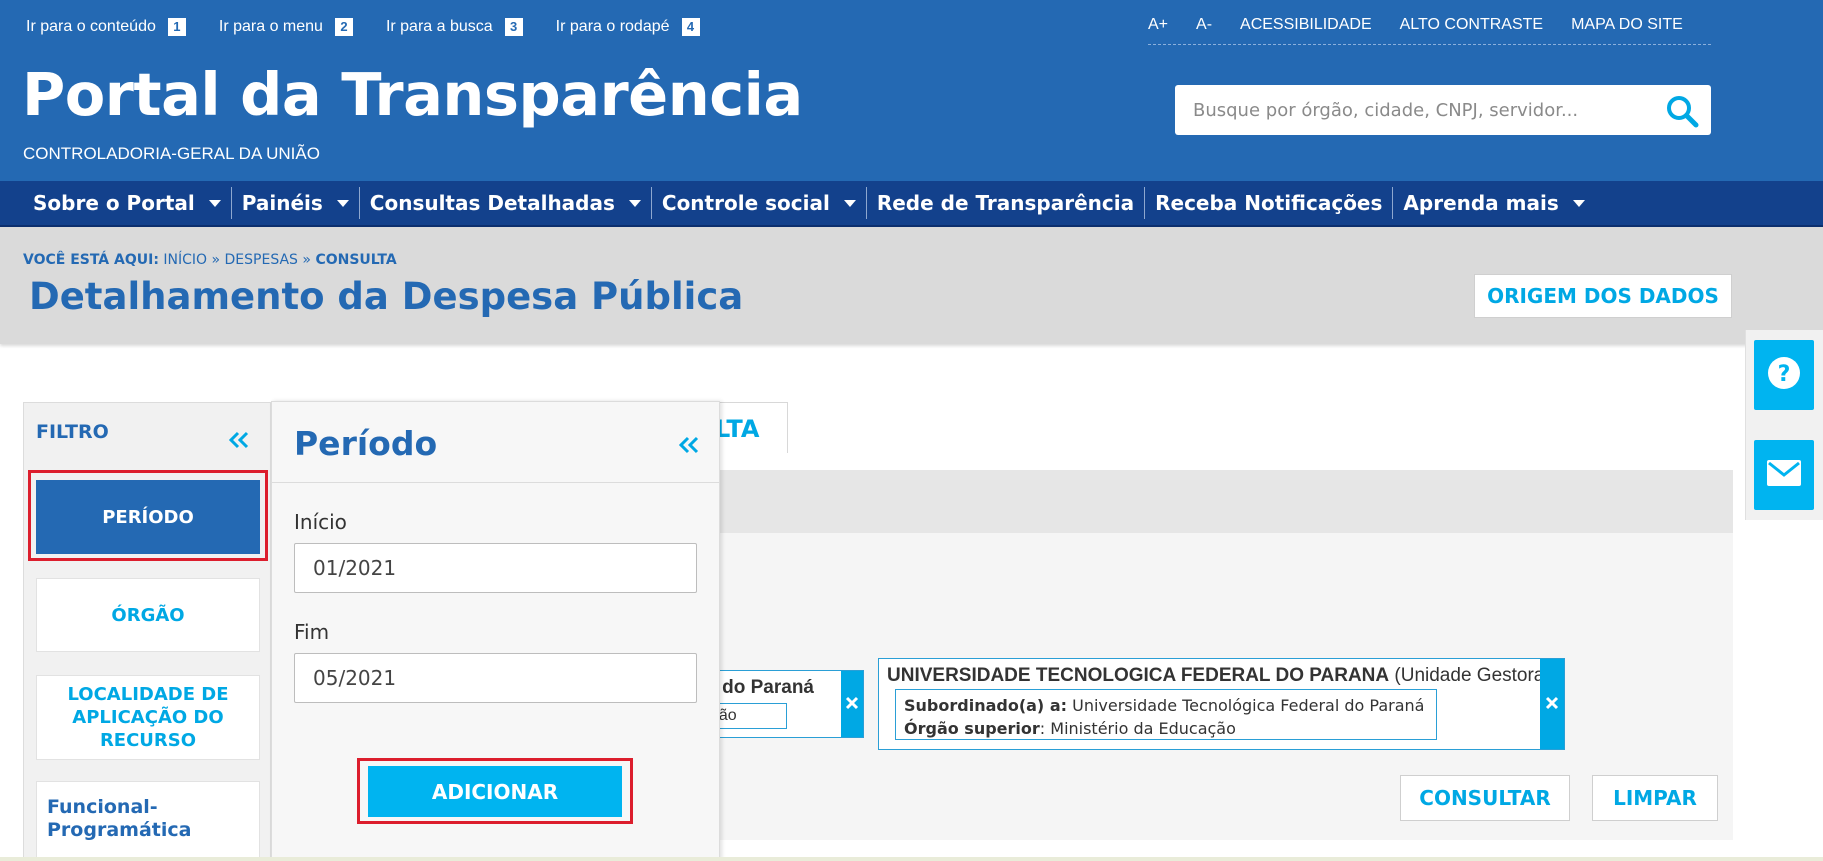 Image resolution: width=1823 pixels, height=861 pixels. What do you see at coordinates (114, 203) in the screenshot?
I see `nav-item-label: Sobre o Portal` at bounding box center [114, 203].